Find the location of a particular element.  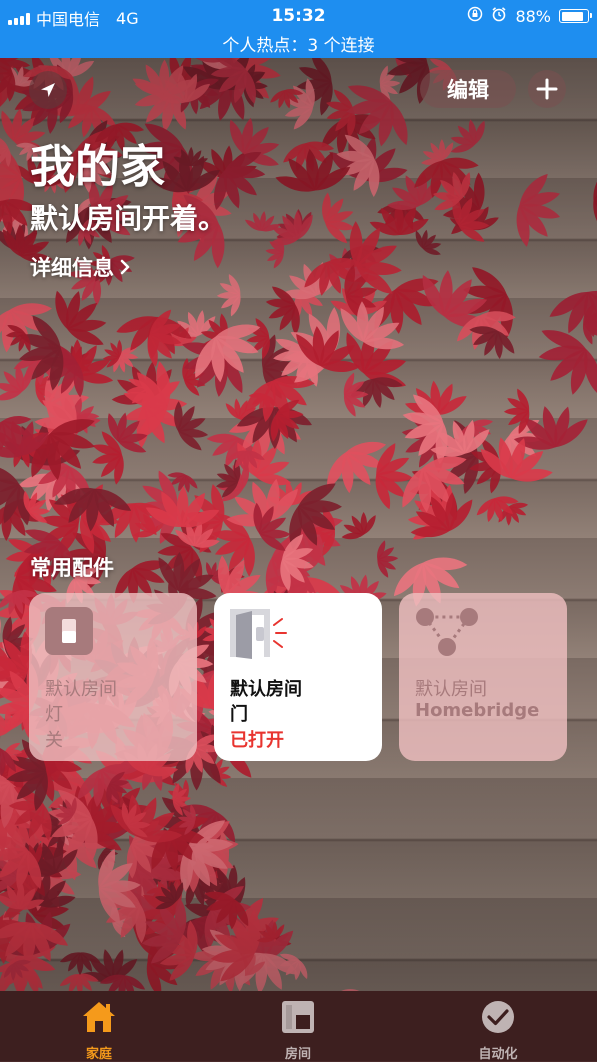

tab-label: 自动化 is located at coordinates (498, 1054).